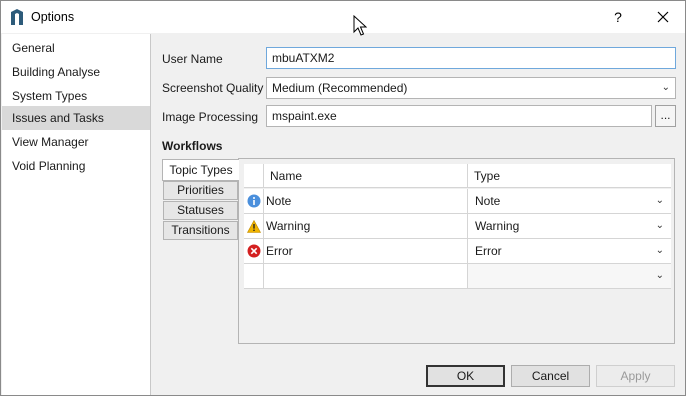 The height and width of the screenshot is (396, 686). Describe the element at coordinates (471, 88) in the screenshot. I see `screenshot-quality-select: Medium (Recommended) ⌄` at that location.